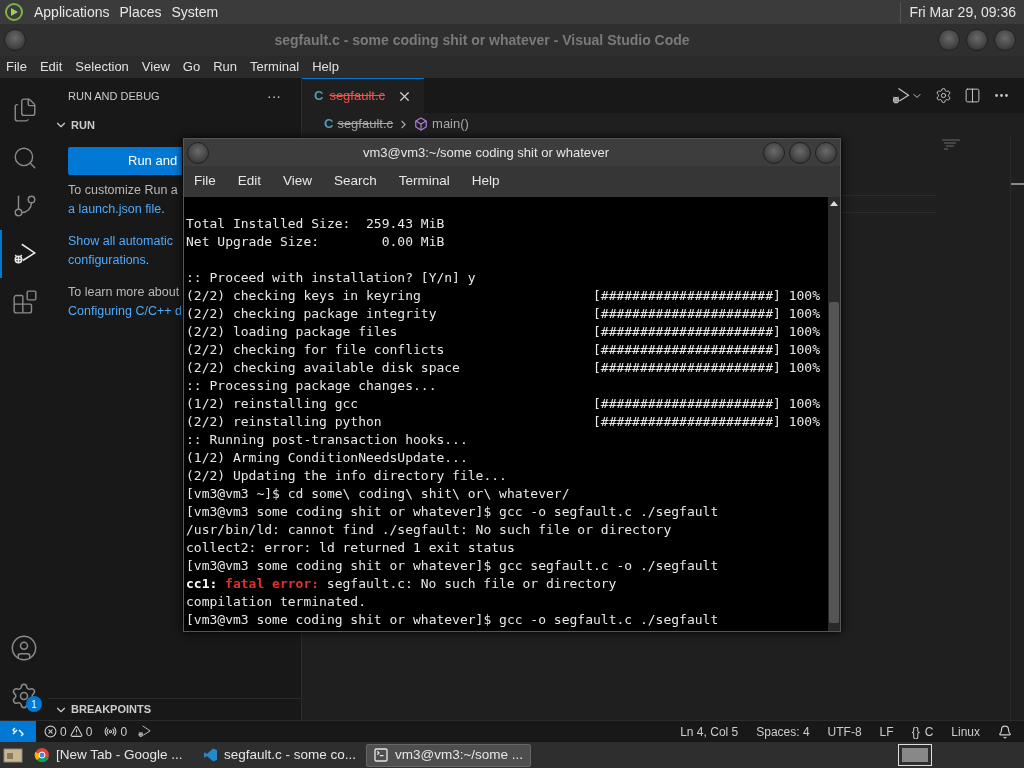 This screenshot has width=1024, height=768. What do you see at coordinates (972, 95) in the screenshot?
I see `split-editor-icon` at bounding box center [972, 95].